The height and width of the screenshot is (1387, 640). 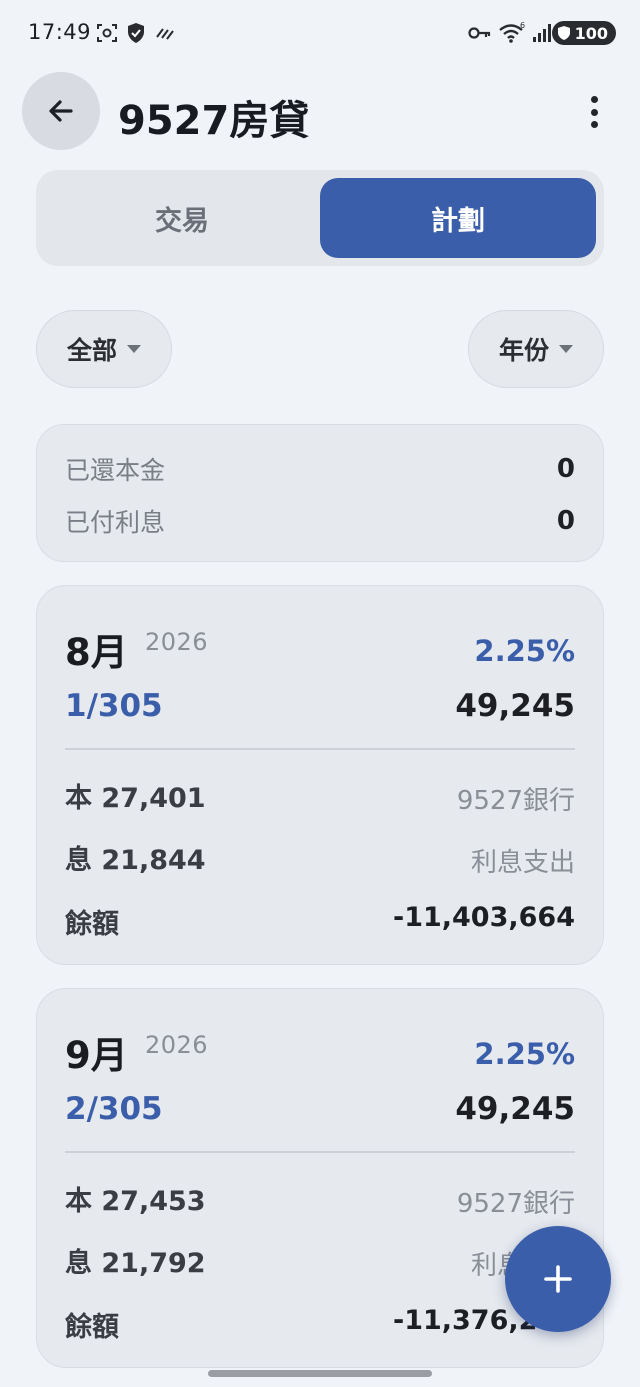 What do you see at coordinates (136, 33) in the screenshot?
I see `shield-icon` at bounding box center [136, 33].